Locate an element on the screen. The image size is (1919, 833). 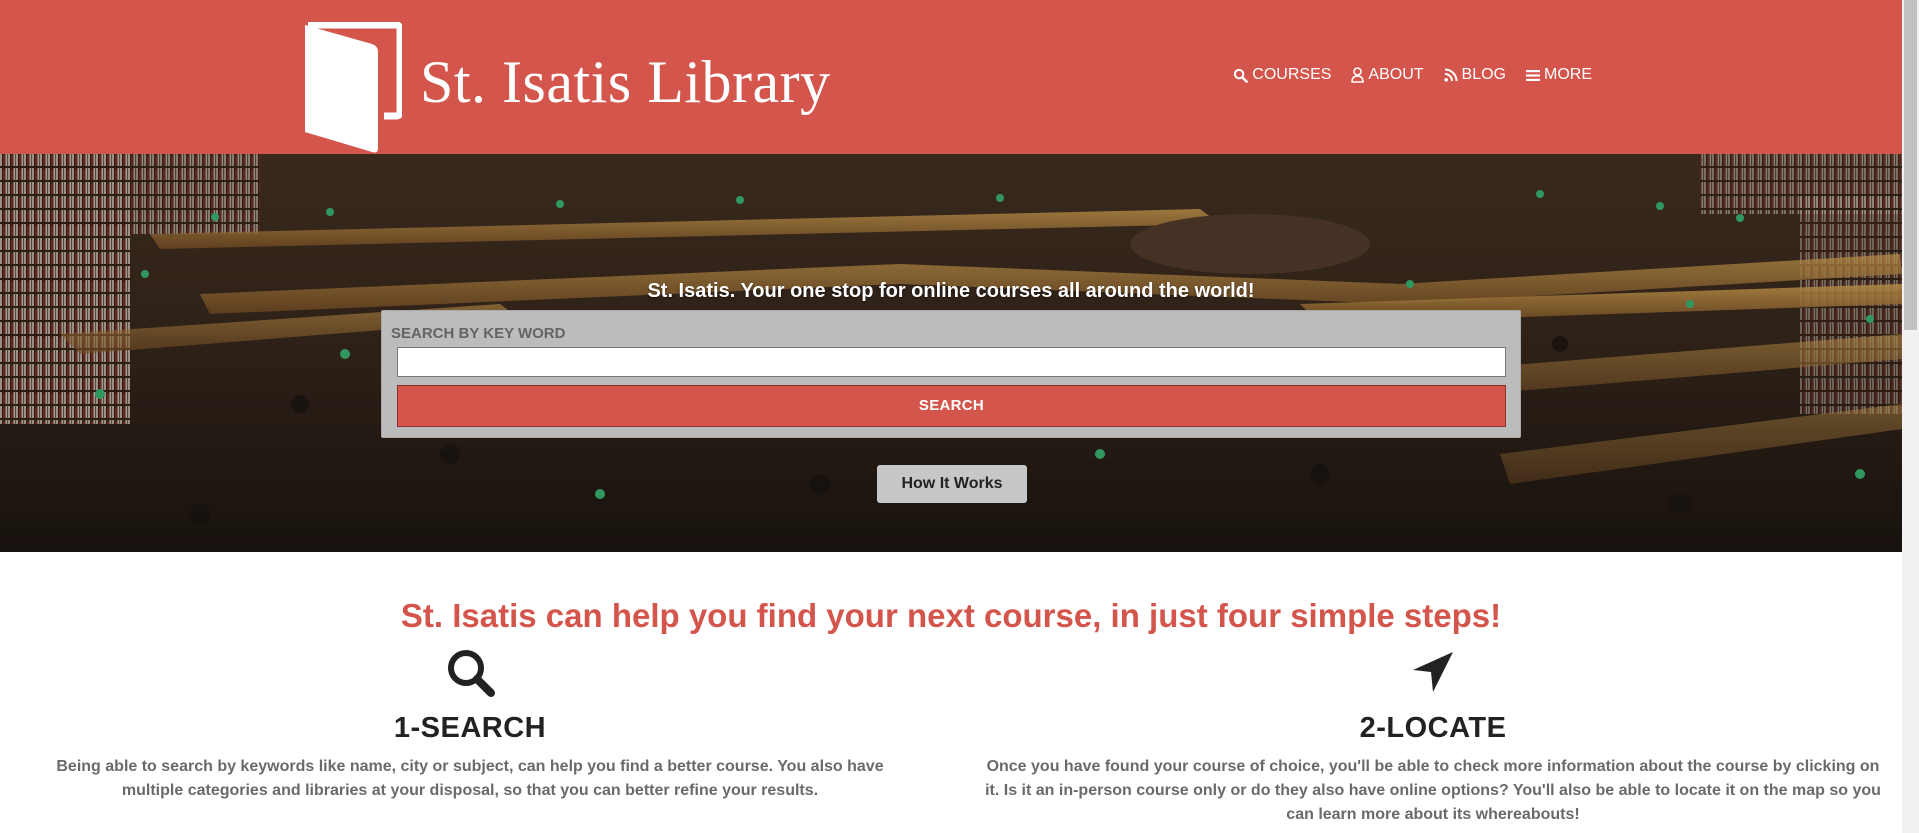
location-arrow-icon is located at coordinates (1433, 672).